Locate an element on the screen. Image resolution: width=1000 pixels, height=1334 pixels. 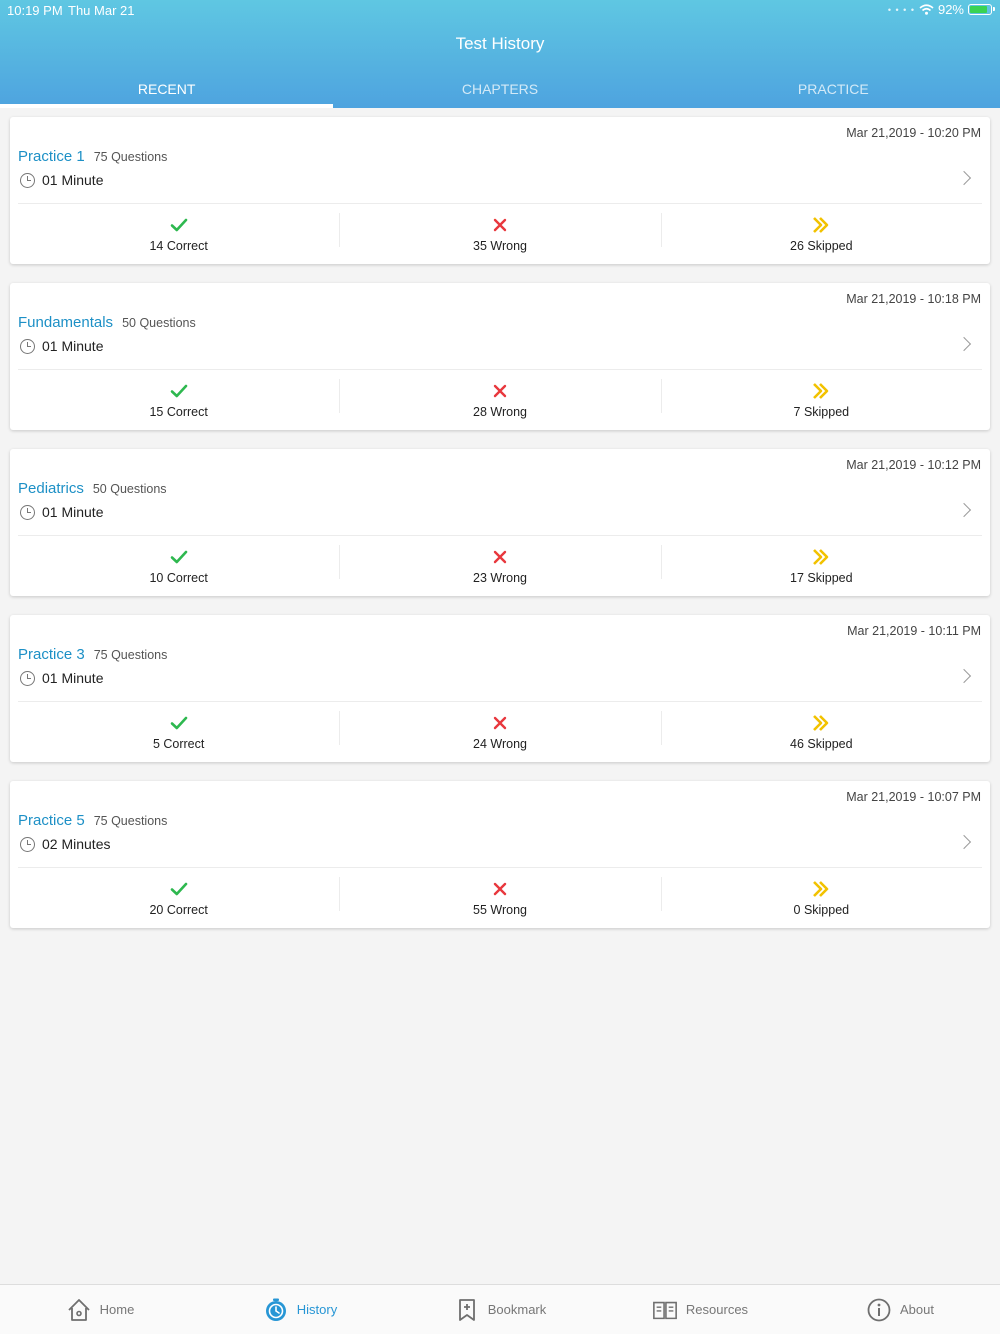
test-stats: 20 Correct 55 Wrong 0 Skipped is located at coordinates (500, 896).